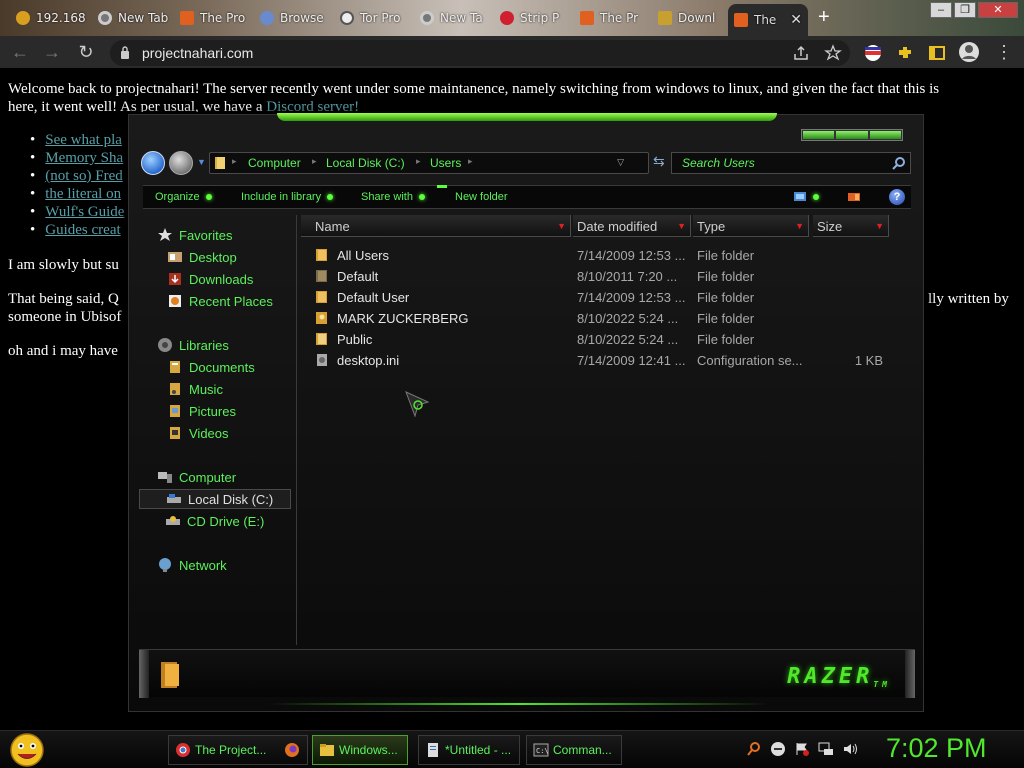 This screenshot has height=768, width=1024. Describe the element at coordinates (885, 135) in the screenshot. I see `close-button` at that location.